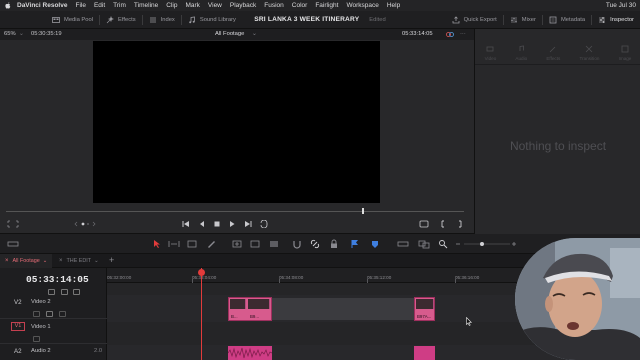 The width and height of the screenshot is (640, 360). I want to click on quick-export-button: Quick Export, so click(474, 20).